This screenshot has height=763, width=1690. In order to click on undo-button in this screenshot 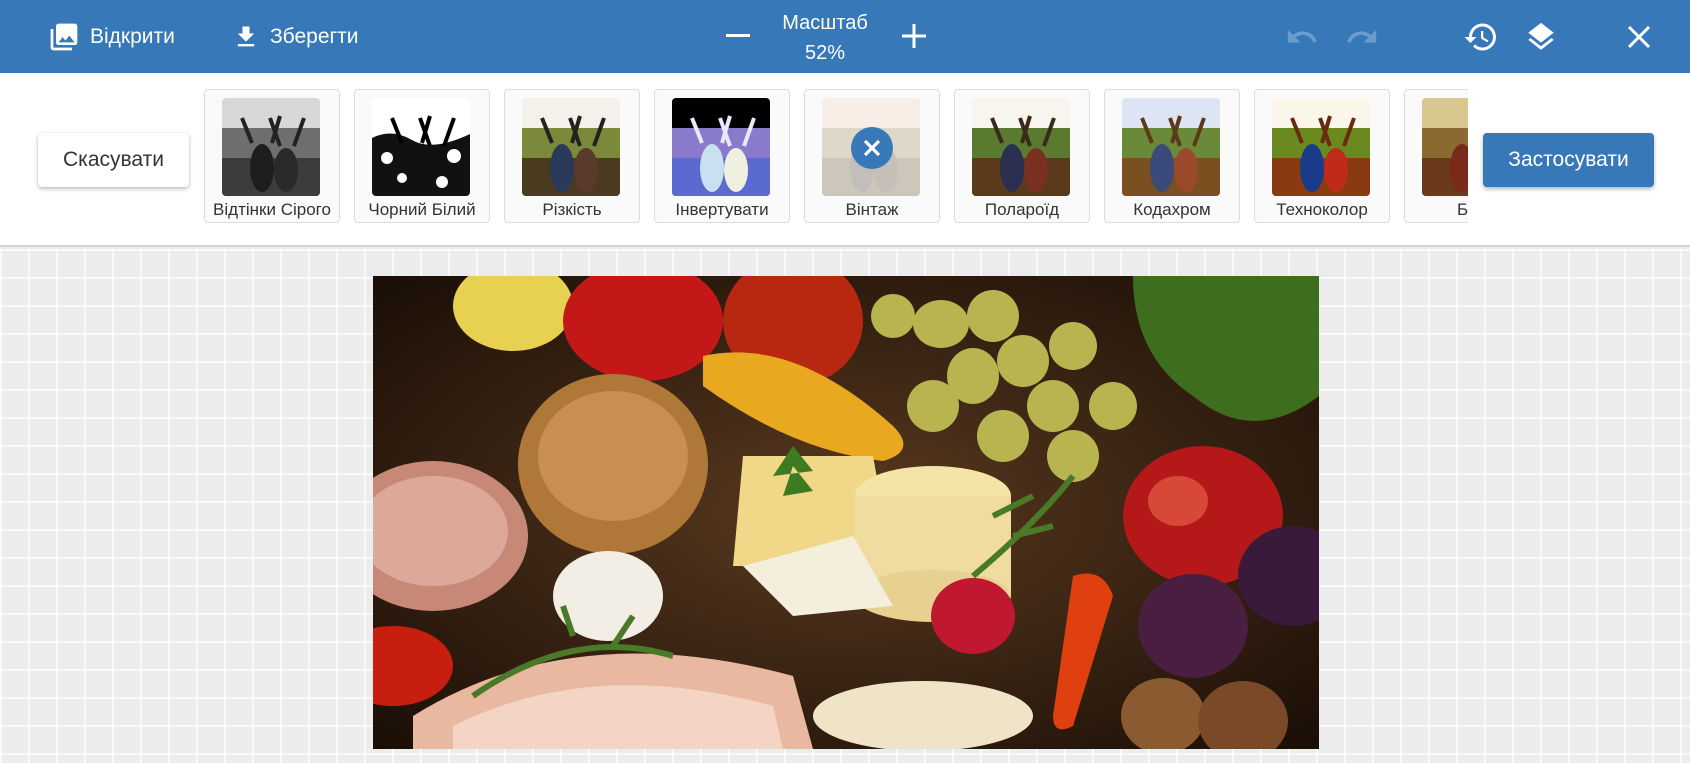, I will do `click(1302, 37)`.